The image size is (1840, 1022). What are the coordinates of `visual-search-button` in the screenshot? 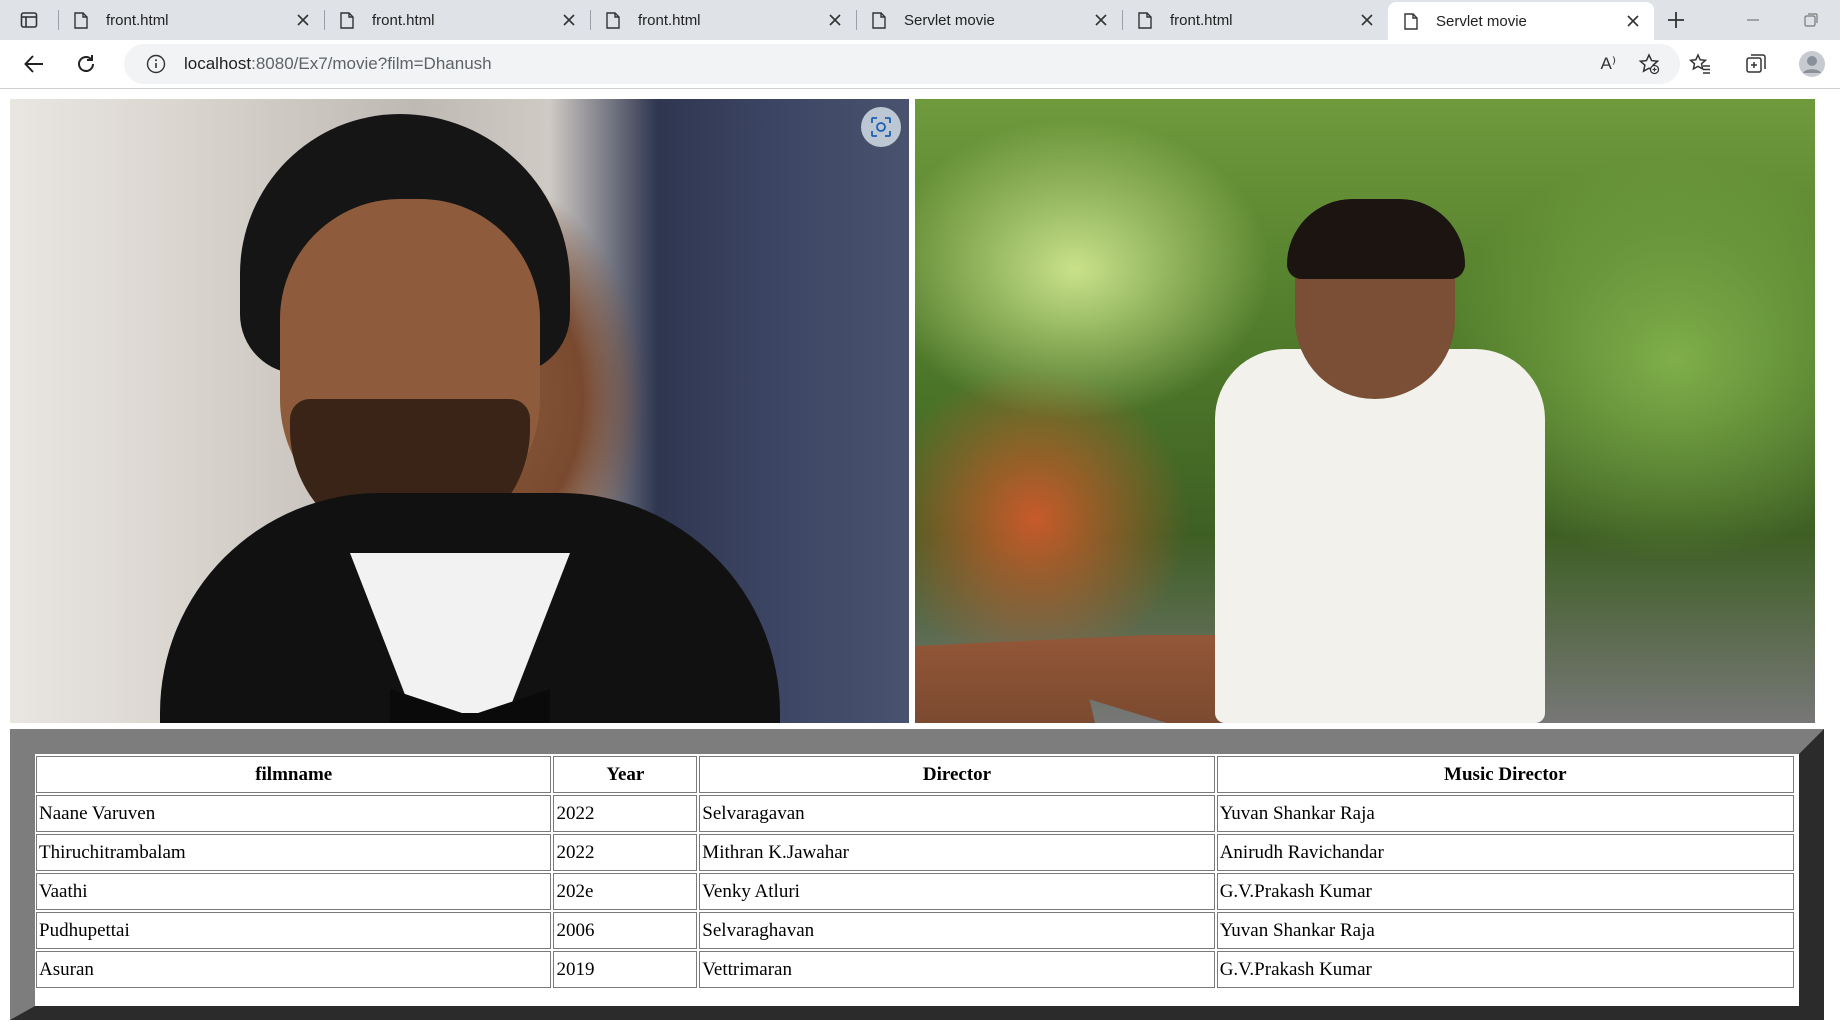 It's located at (881, 127).